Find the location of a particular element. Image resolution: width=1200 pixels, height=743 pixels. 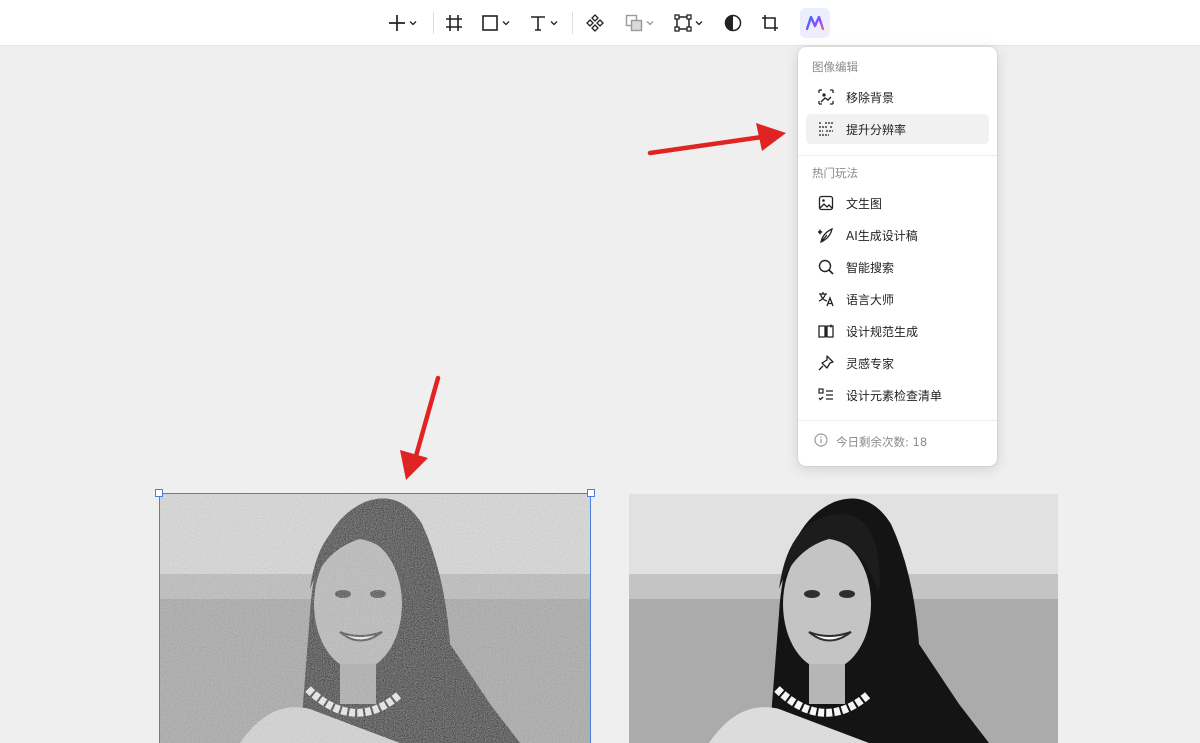

boolean-tool-button is located at coordinates (639, 23).